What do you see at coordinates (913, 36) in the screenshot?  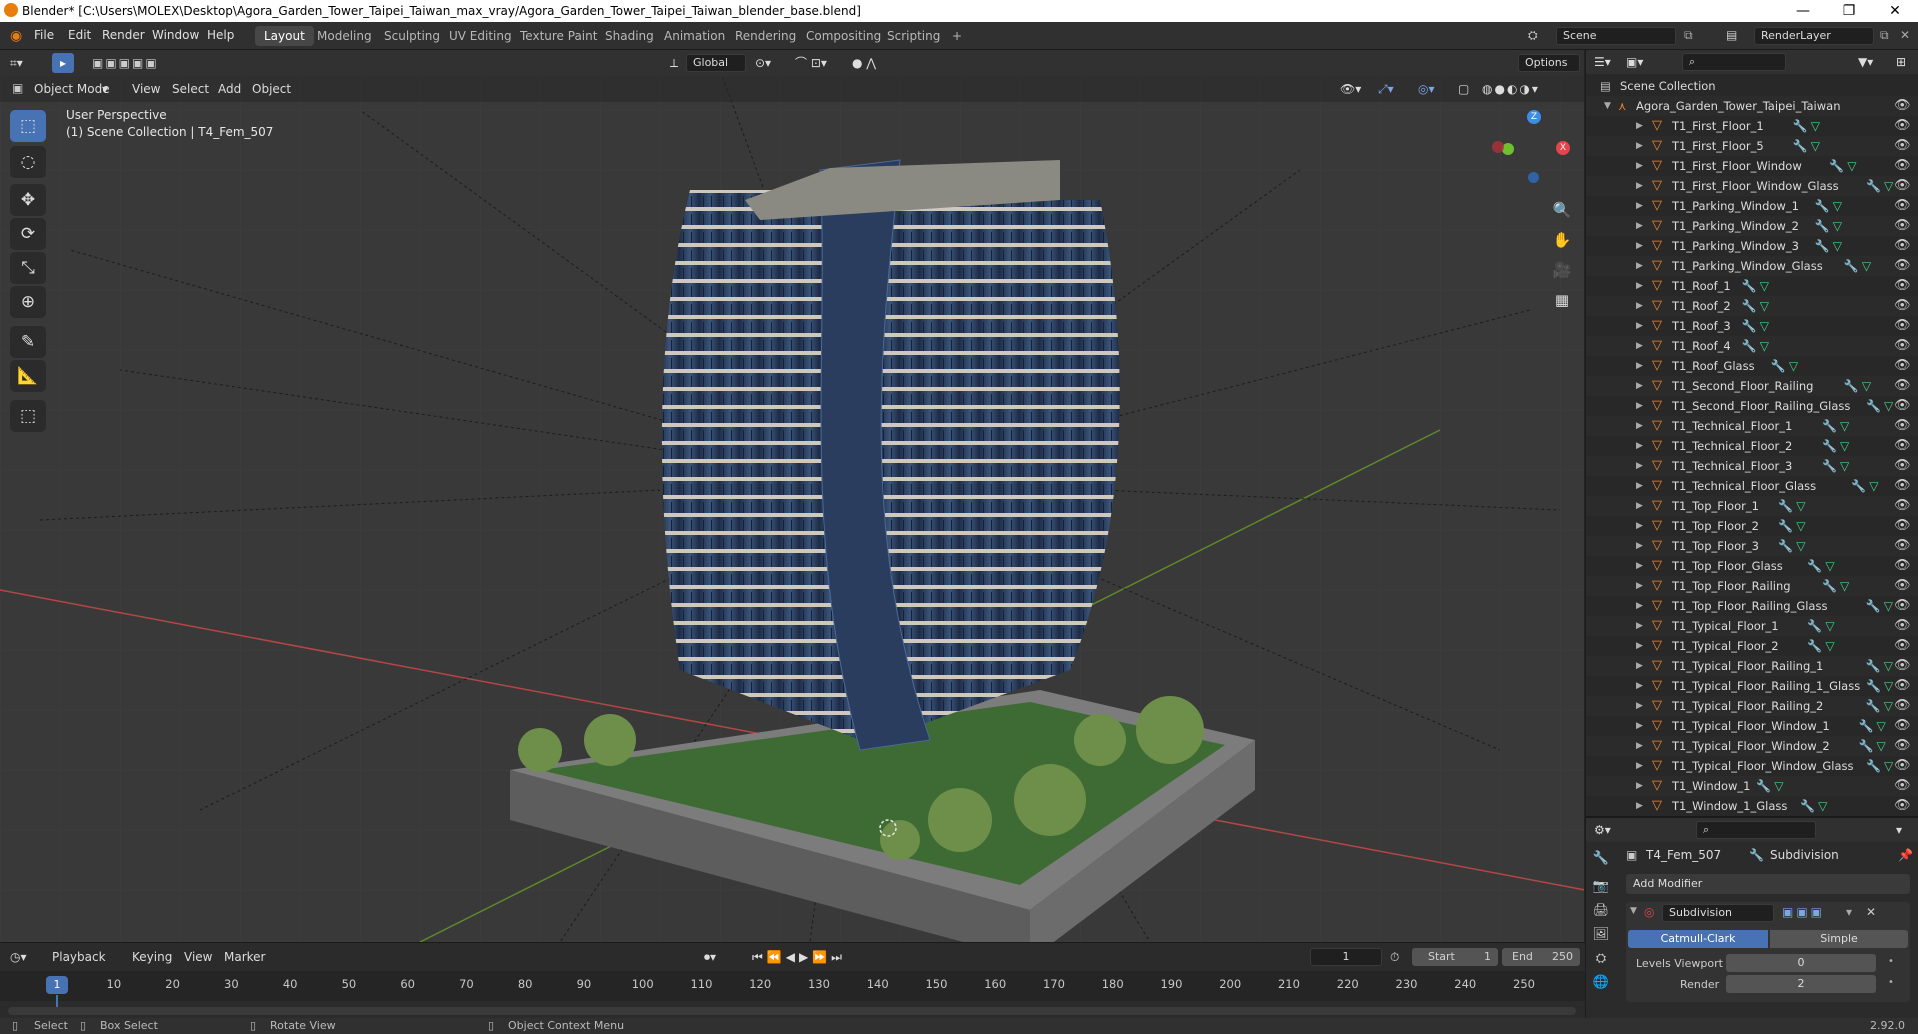 I see `tab-scripting: Scripting` at bounding box center [913, 36].